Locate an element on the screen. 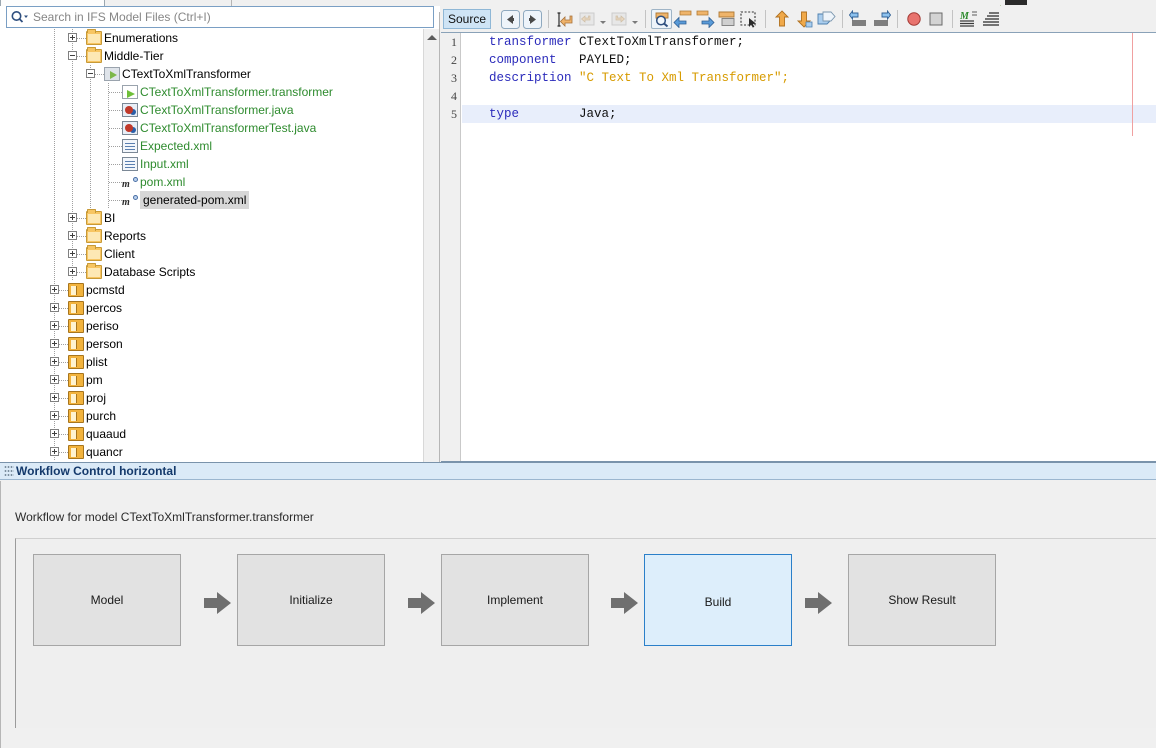  code-line: component PAYLED; is located at coordinates (809, 60).